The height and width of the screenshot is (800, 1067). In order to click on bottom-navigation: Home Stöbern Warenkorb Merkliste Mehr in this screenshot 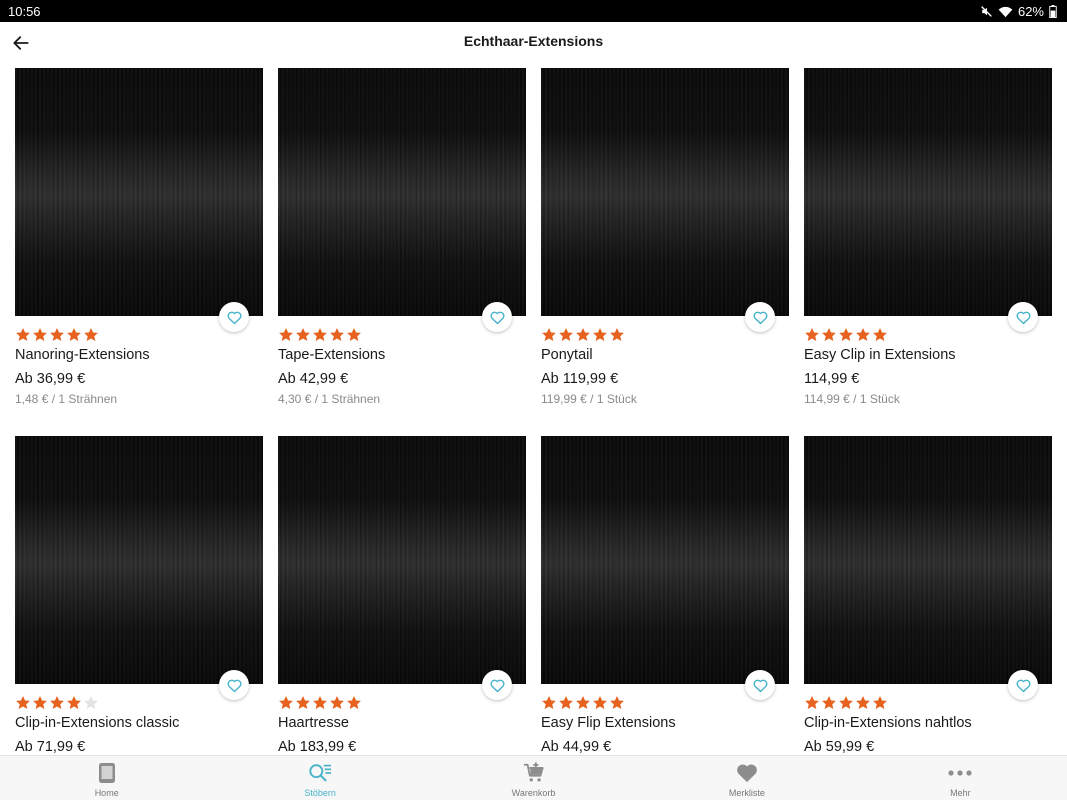, I will do `click(533, 777)`.